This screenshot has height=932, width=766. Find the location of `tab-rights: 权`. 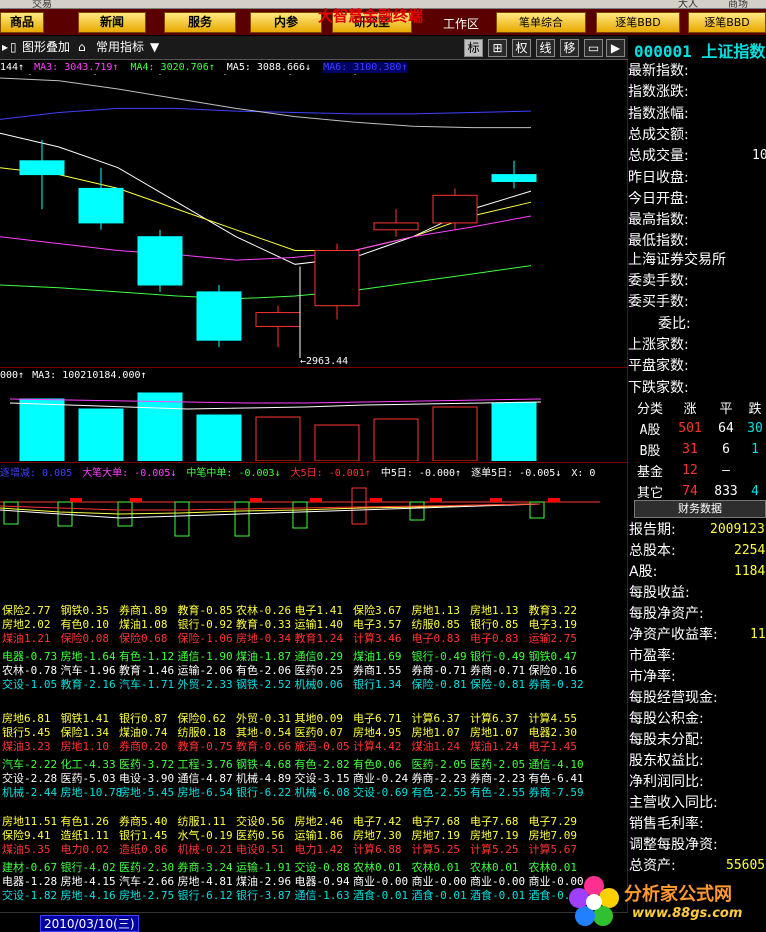

tab-rights: 权 is located at coordinates (521, 48).